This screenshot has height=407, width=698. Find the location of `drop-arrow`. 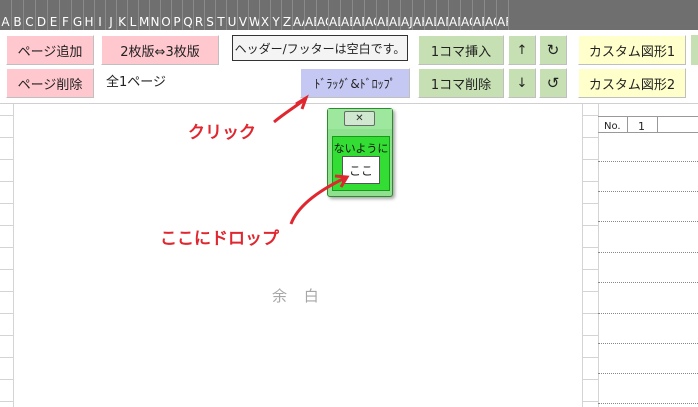

drop-arrow is located at coordinates (317, 200).